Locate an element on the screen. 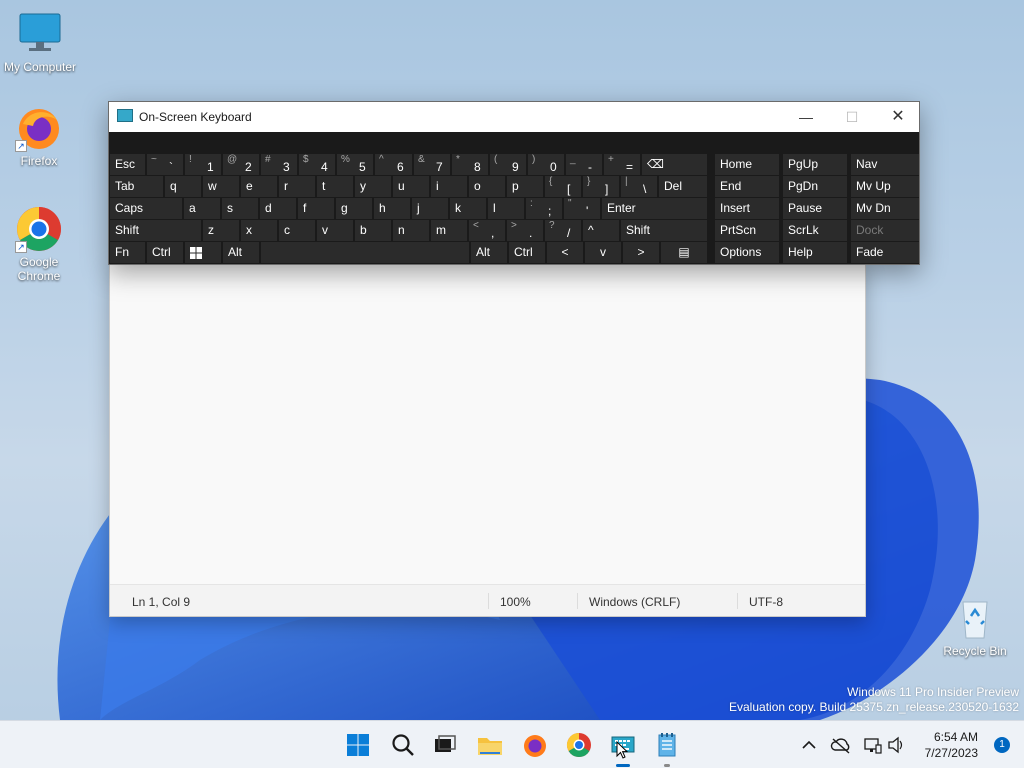 This screenshot has height=768, width=1024. key-5: % 5 is located at coordinates (355, 164).